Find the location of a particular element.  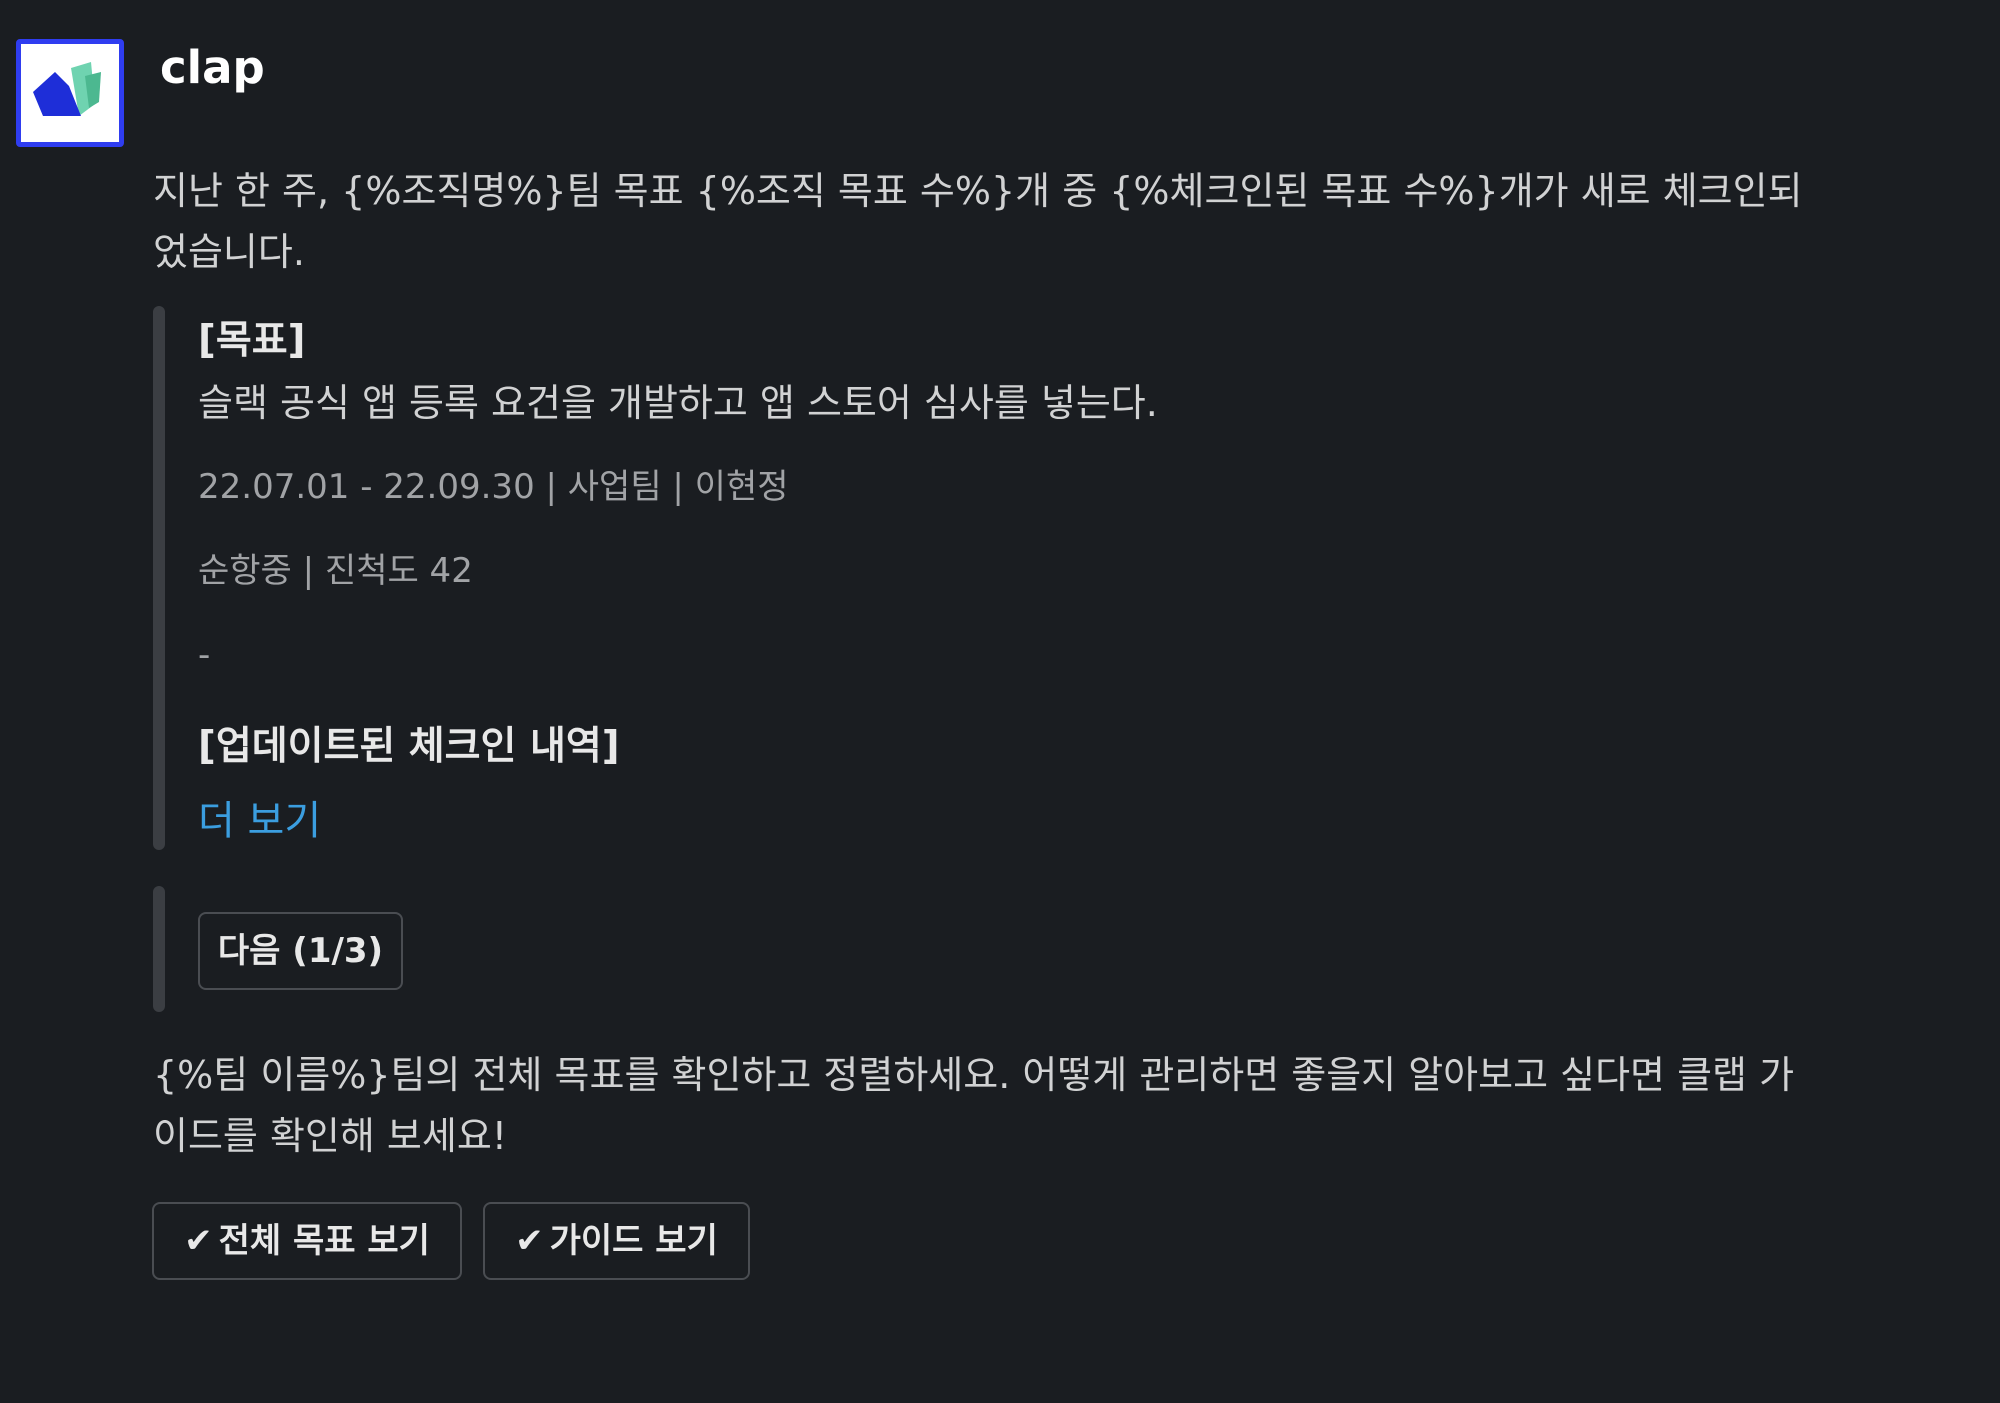

goal-meta-dash: - is located at coordinates (204, 655).